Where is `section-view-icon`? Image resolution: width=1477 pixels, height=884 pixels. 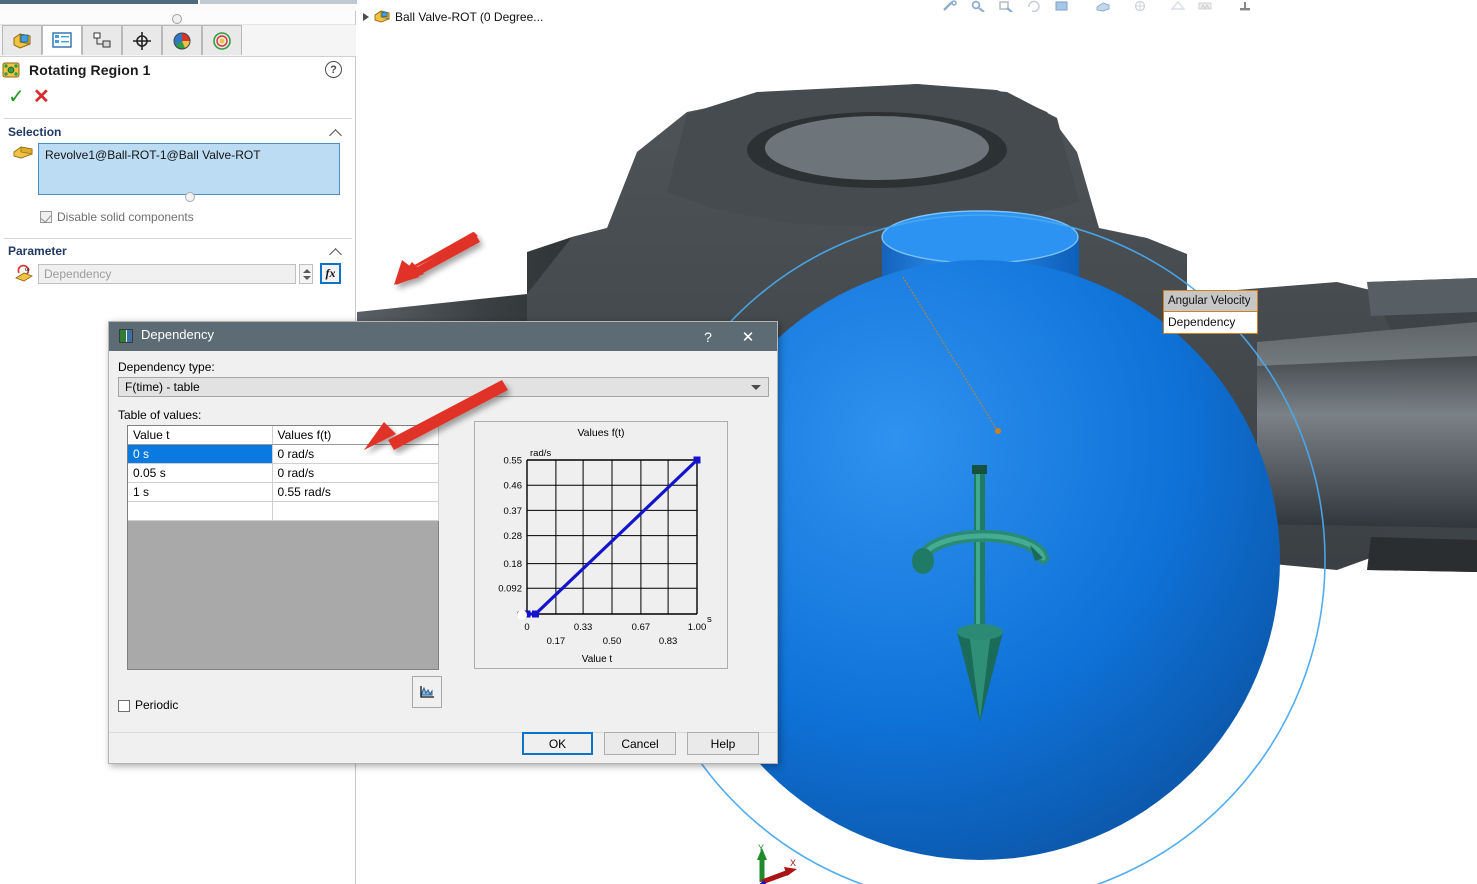
section-view-icon is located at coordinates (1062, 6).